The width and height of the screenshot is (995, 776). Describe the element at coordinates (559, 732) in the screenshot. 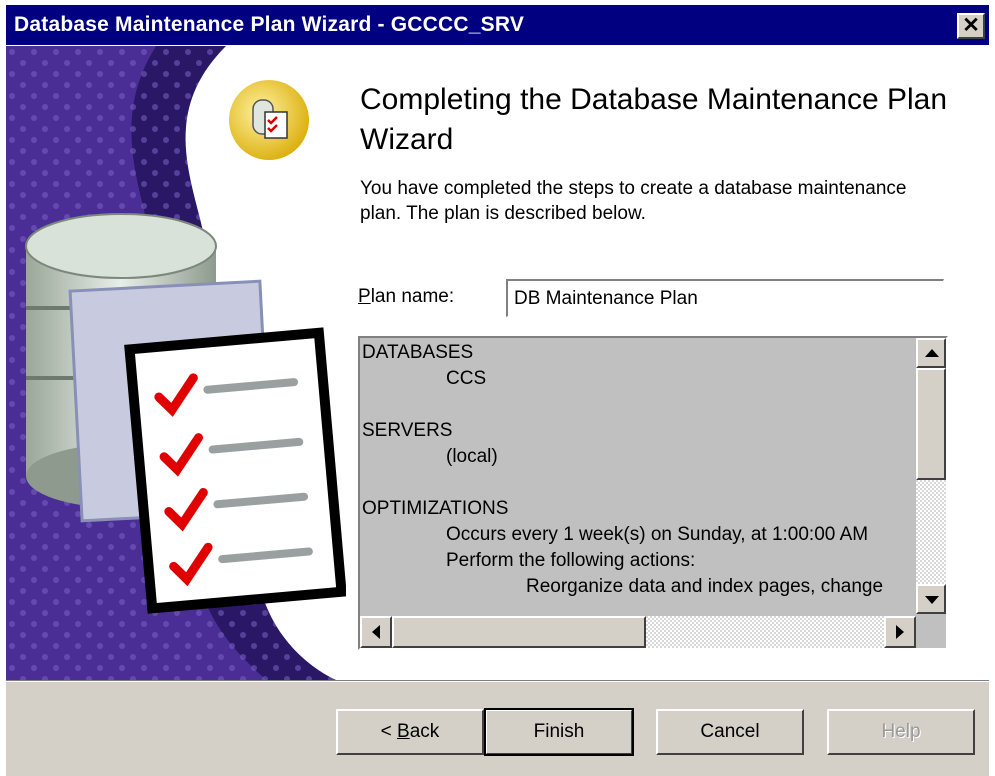

I see `finish-button: Finish` at that location.